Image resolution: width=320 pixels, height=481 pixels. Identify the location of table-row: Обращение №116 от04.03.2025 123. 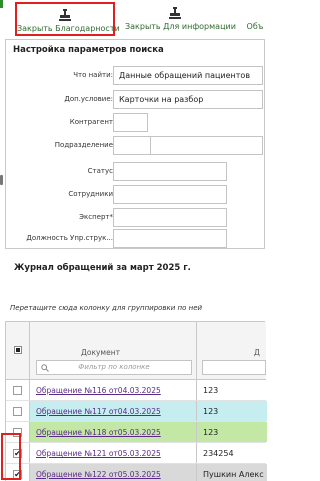
(136, 390).